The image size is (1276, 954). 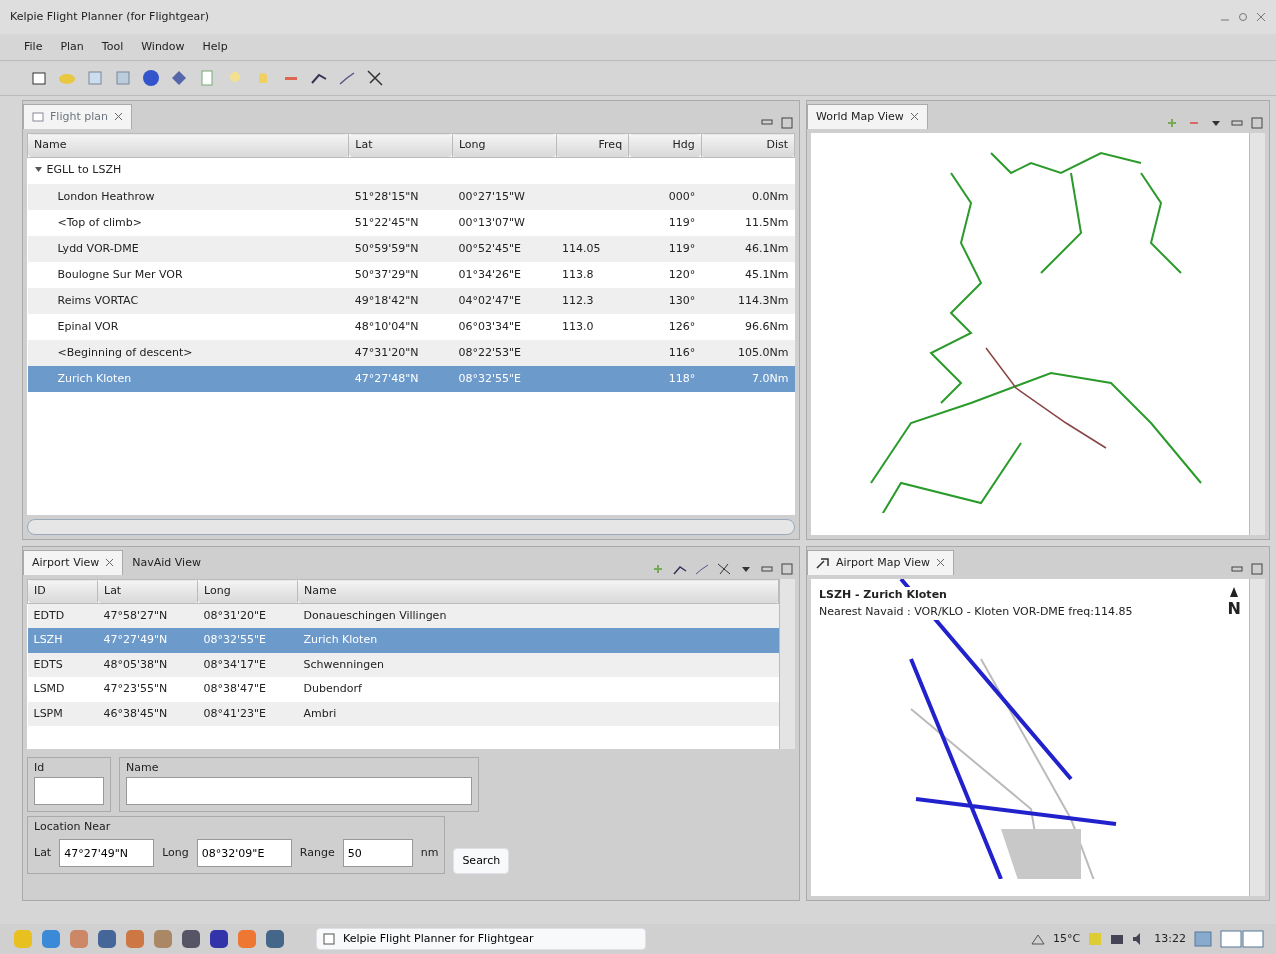 What do you see at coordinates (317, 852) in the screenshot?
I see `field-label: Range` at bounding box center [317, 852].